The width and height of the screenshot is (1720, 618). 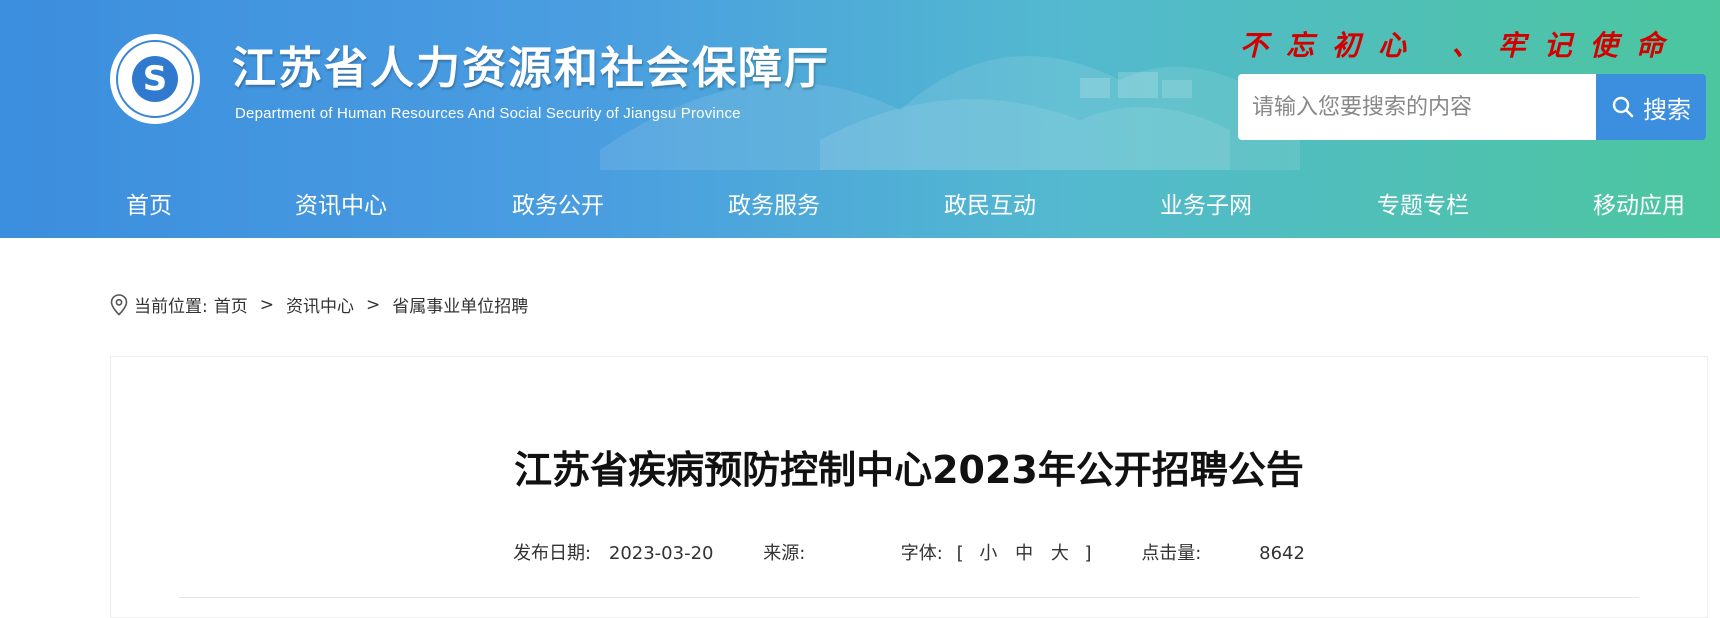 I want to click on publish-date-label: 发布日期:, so click(x=552, y=553).